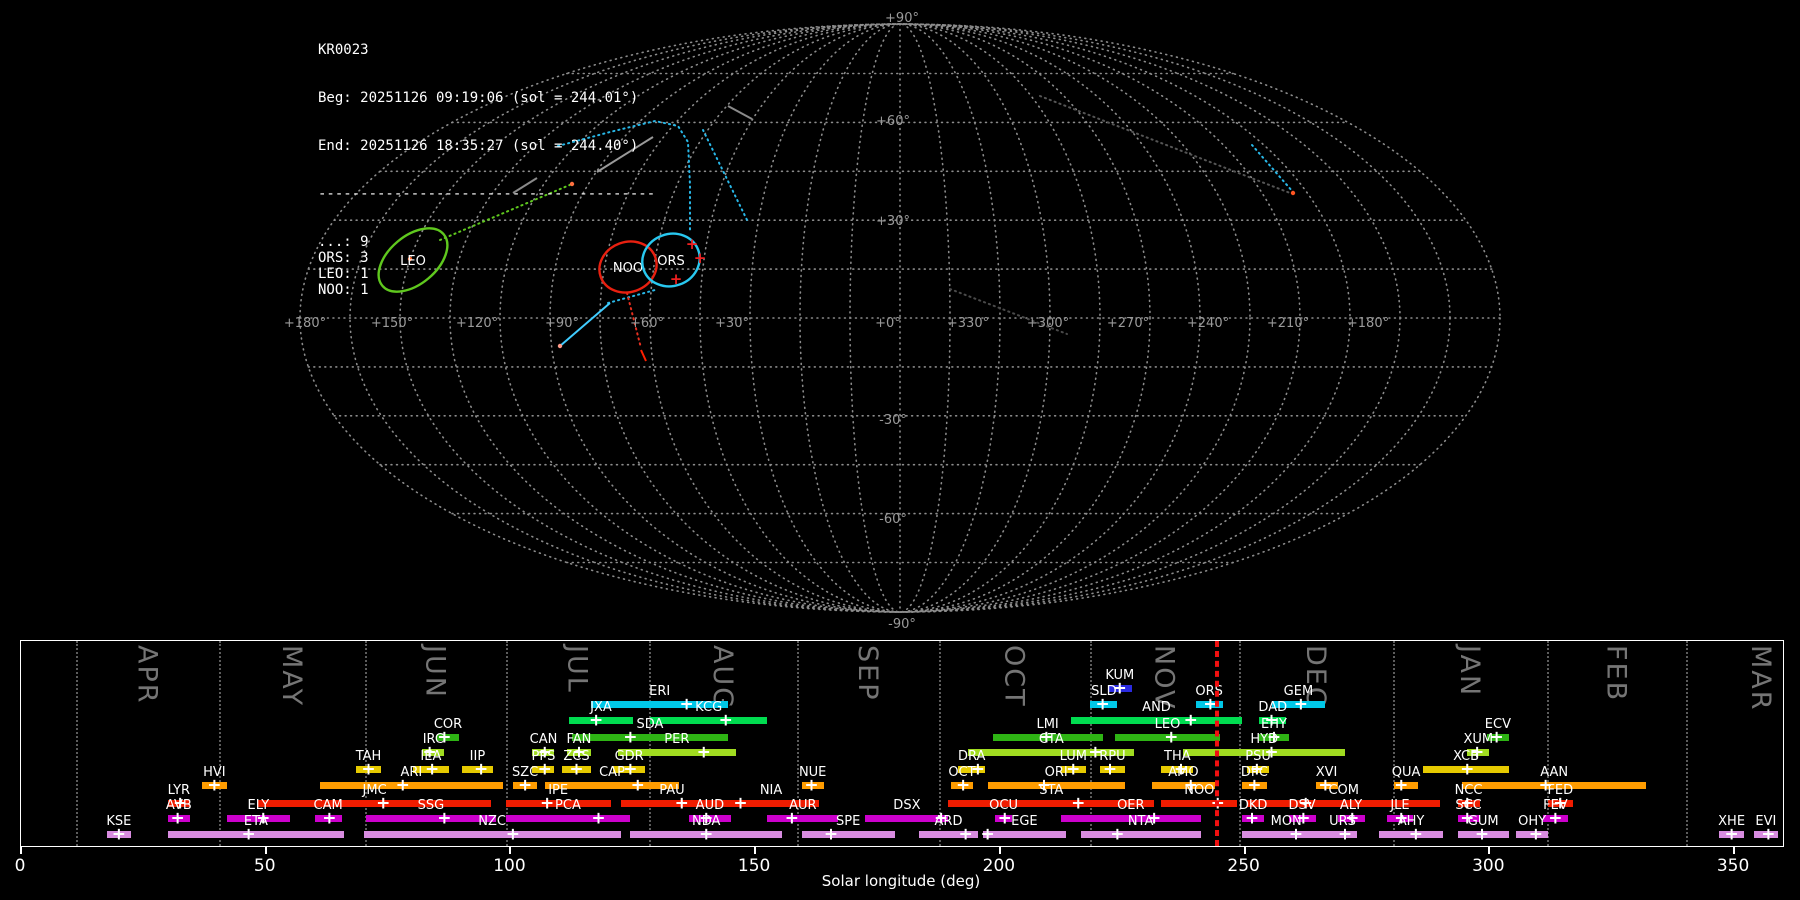 Image resolution: width=1800 pixels, height=900 pixels. I want to click on lat-label: +30°, so click(893, 221).